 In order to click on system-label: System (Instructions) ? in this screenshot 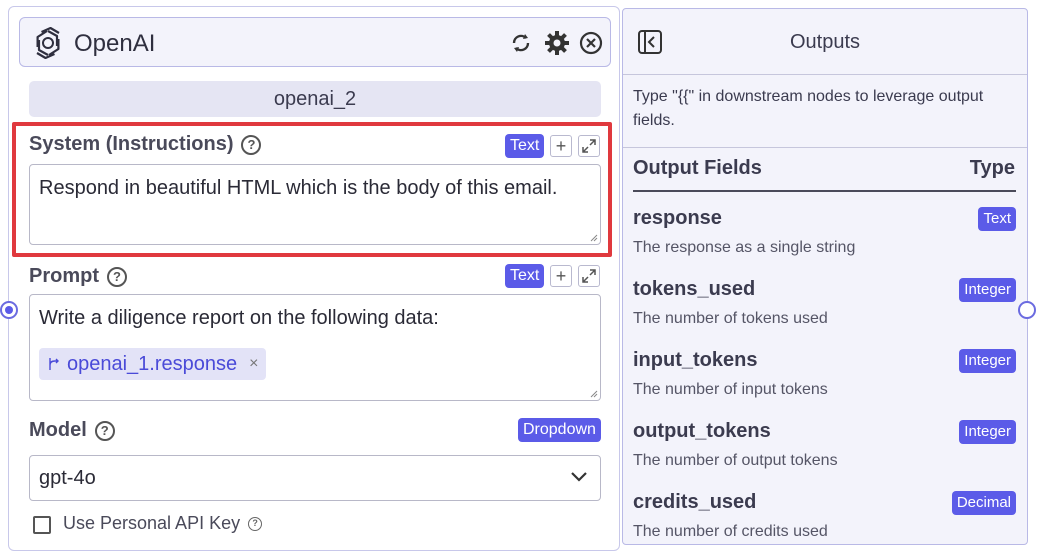, I will do `click(145, 144)`.